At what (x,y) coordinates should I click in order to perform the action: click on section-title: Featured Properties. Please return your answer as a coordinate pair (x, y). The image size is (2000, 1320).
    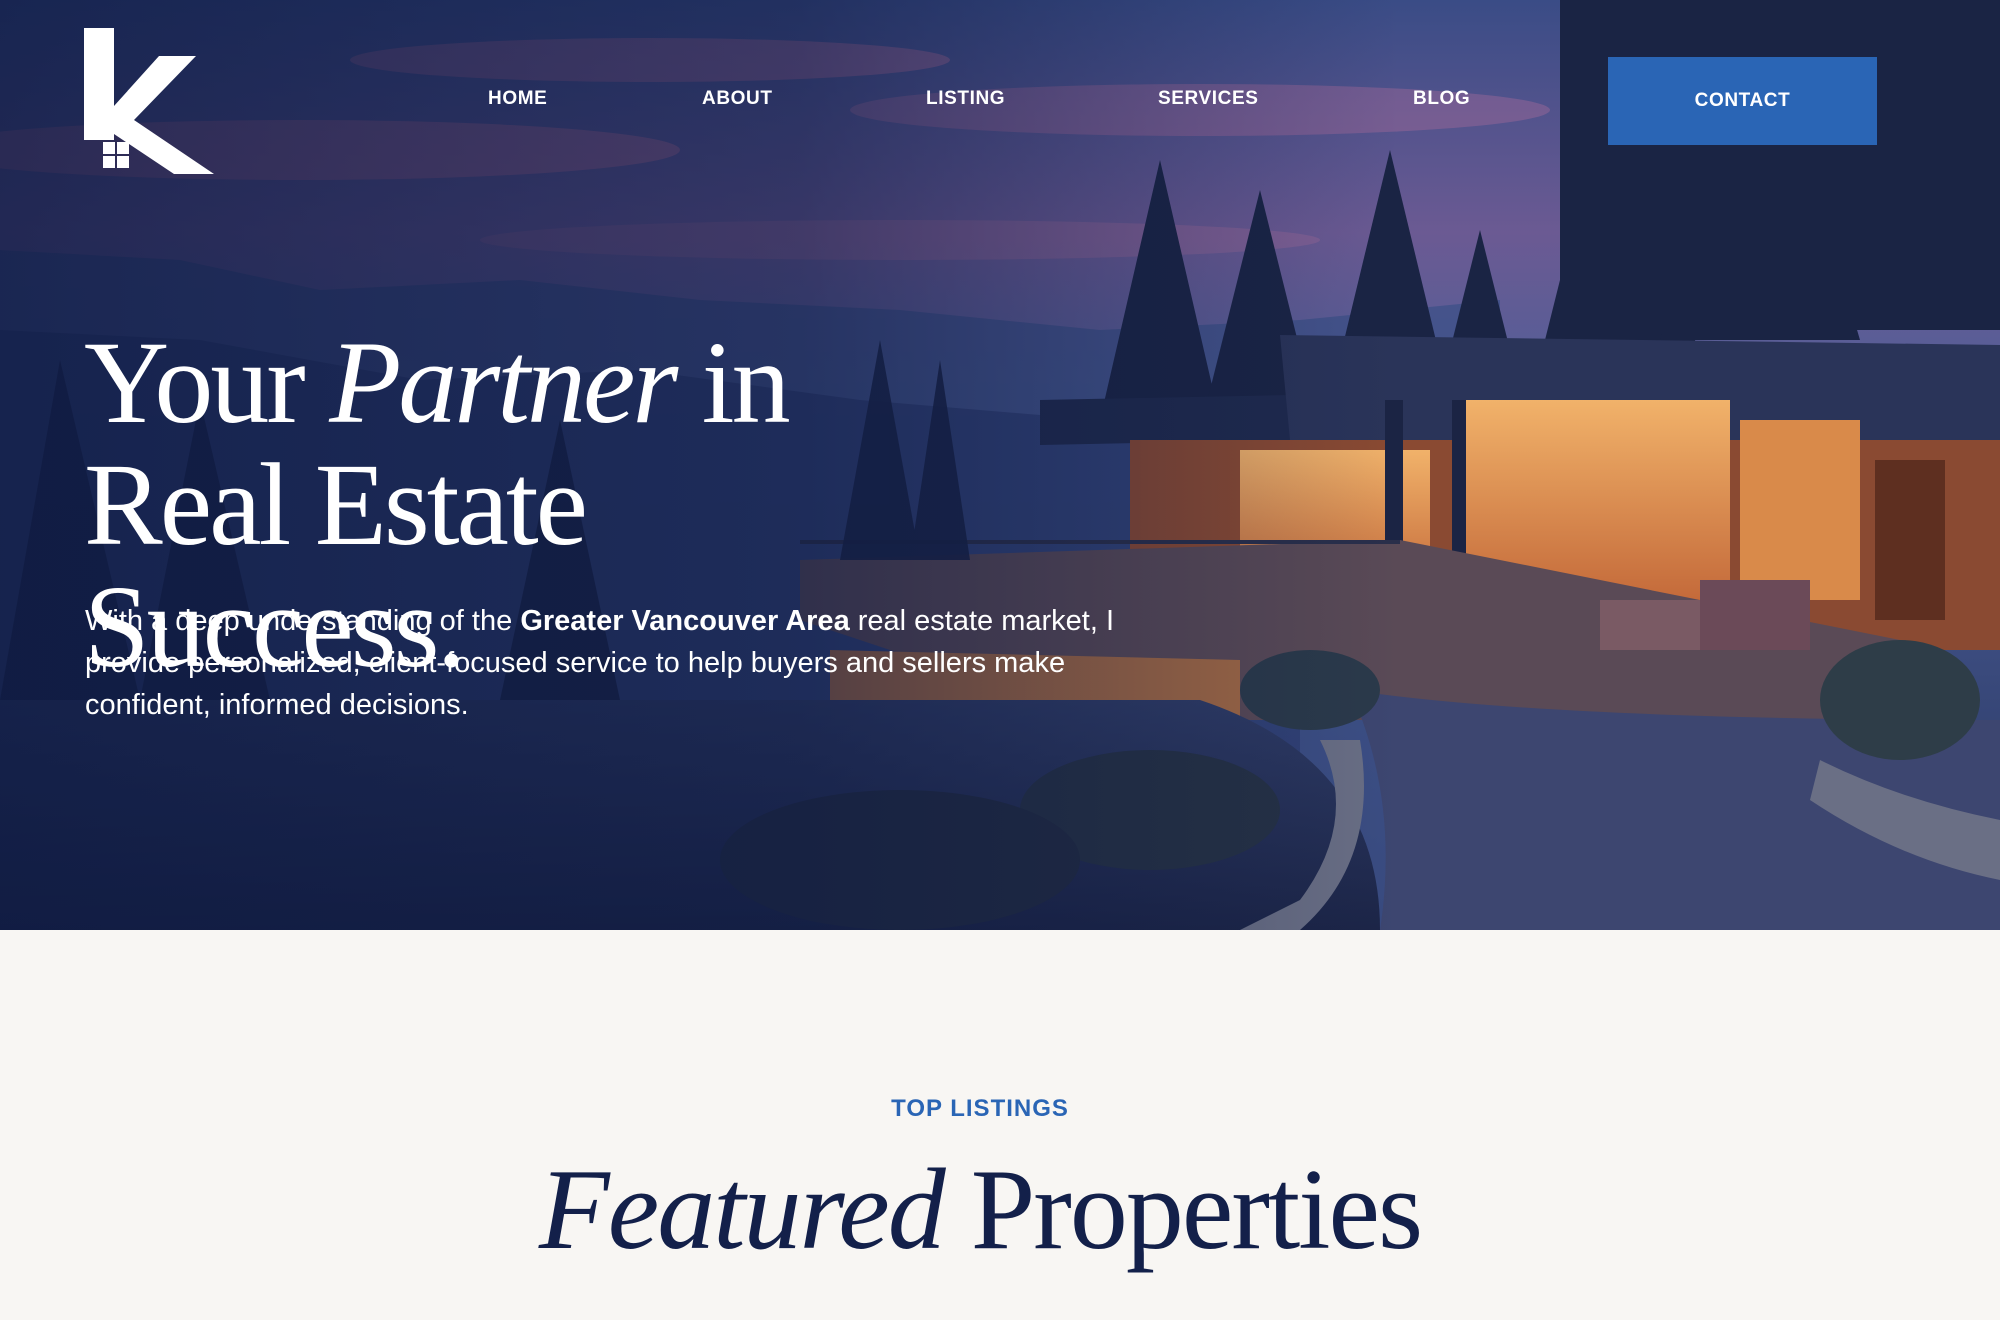
    Looking at the image, I should click on (980, 1210).